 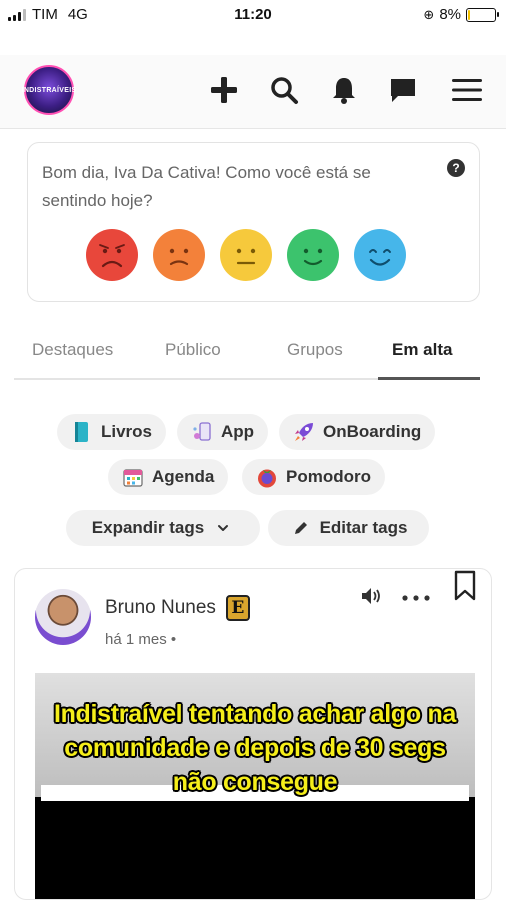 I want to click on app-icon, so click(x=202, y=432).